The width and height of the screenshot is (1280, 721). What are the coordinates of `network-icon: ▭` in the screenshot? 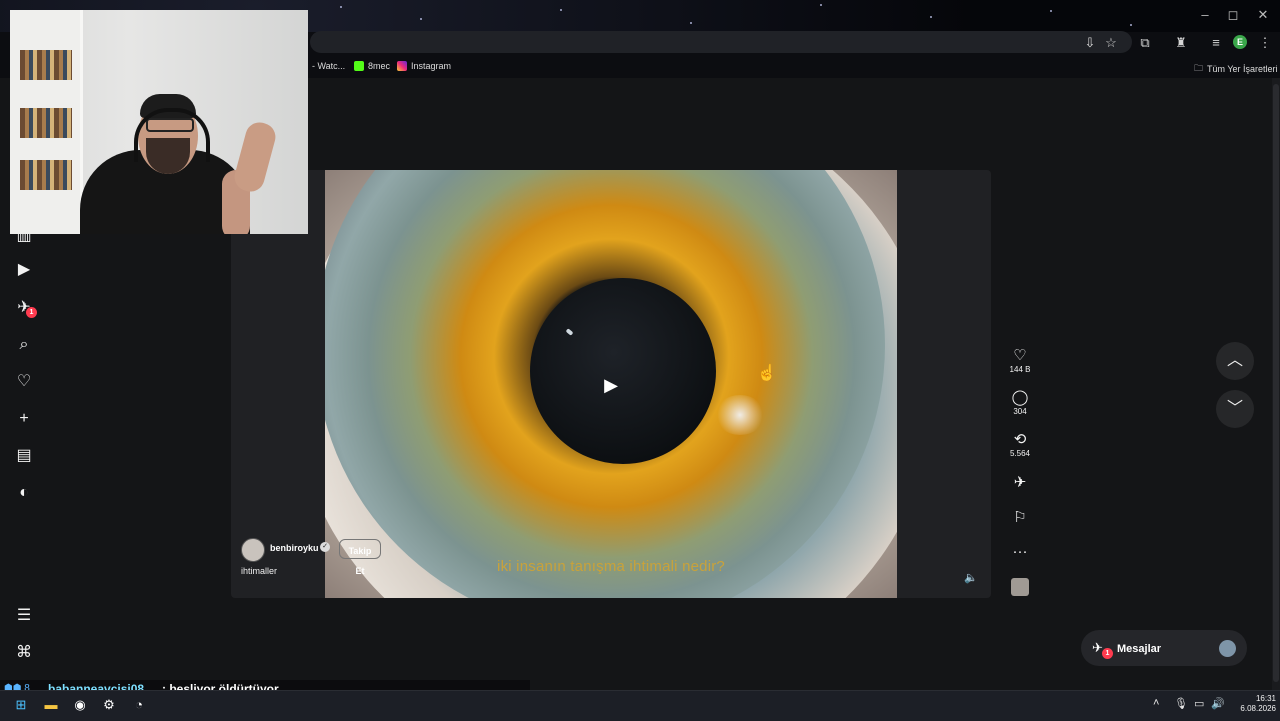 It's located at (1199, 703).